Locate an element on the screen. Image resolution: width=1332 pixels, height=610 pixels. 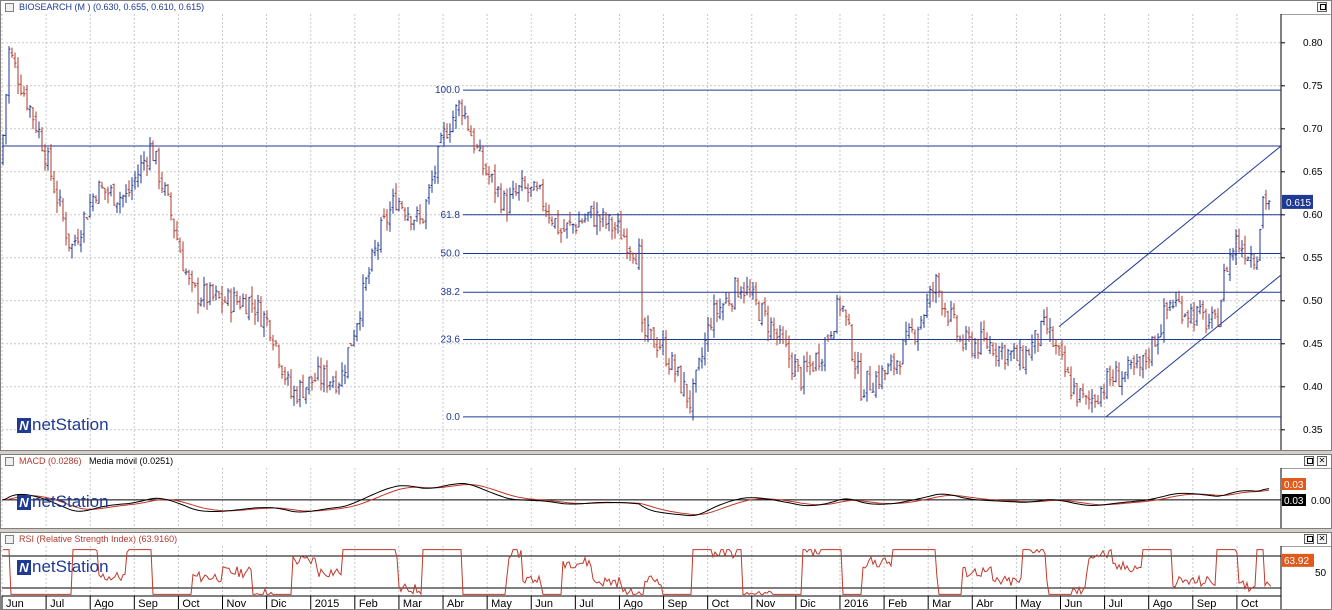
month-tick-label: 2015 is located at coordinates (327, 603).